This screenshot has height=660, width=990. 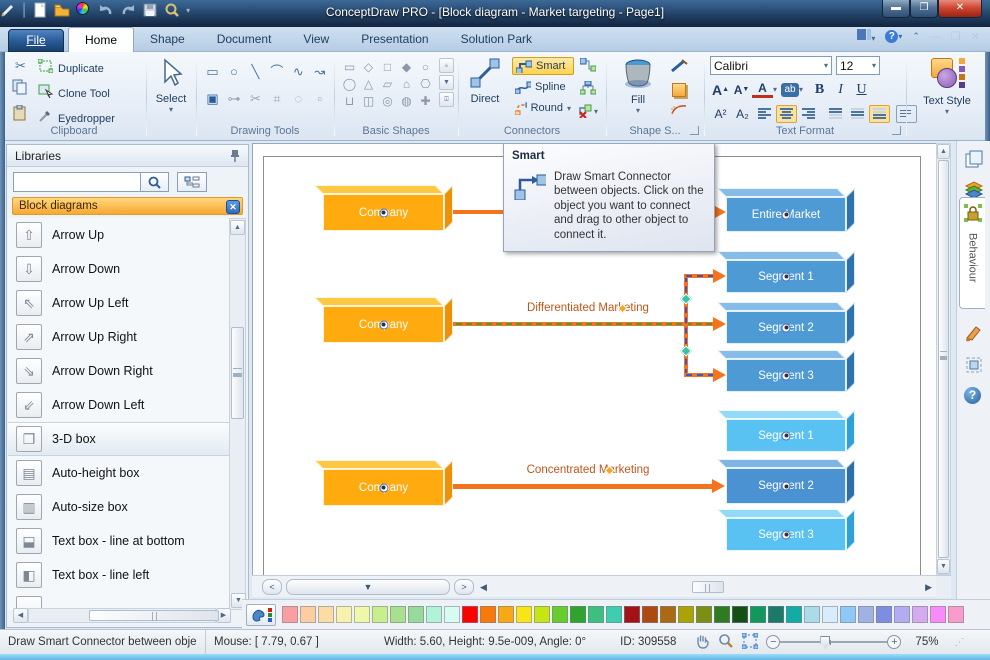 I want to click on list-item-arrow-up-left: ⇖ Arrow Up Left, so click(x=119, y=303).